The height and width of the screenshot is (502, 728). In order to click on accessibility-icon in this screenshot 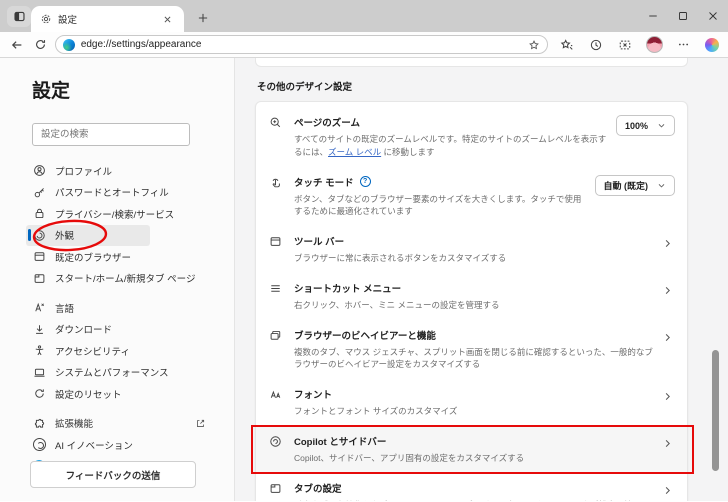, I will do `click(39, 350)`.